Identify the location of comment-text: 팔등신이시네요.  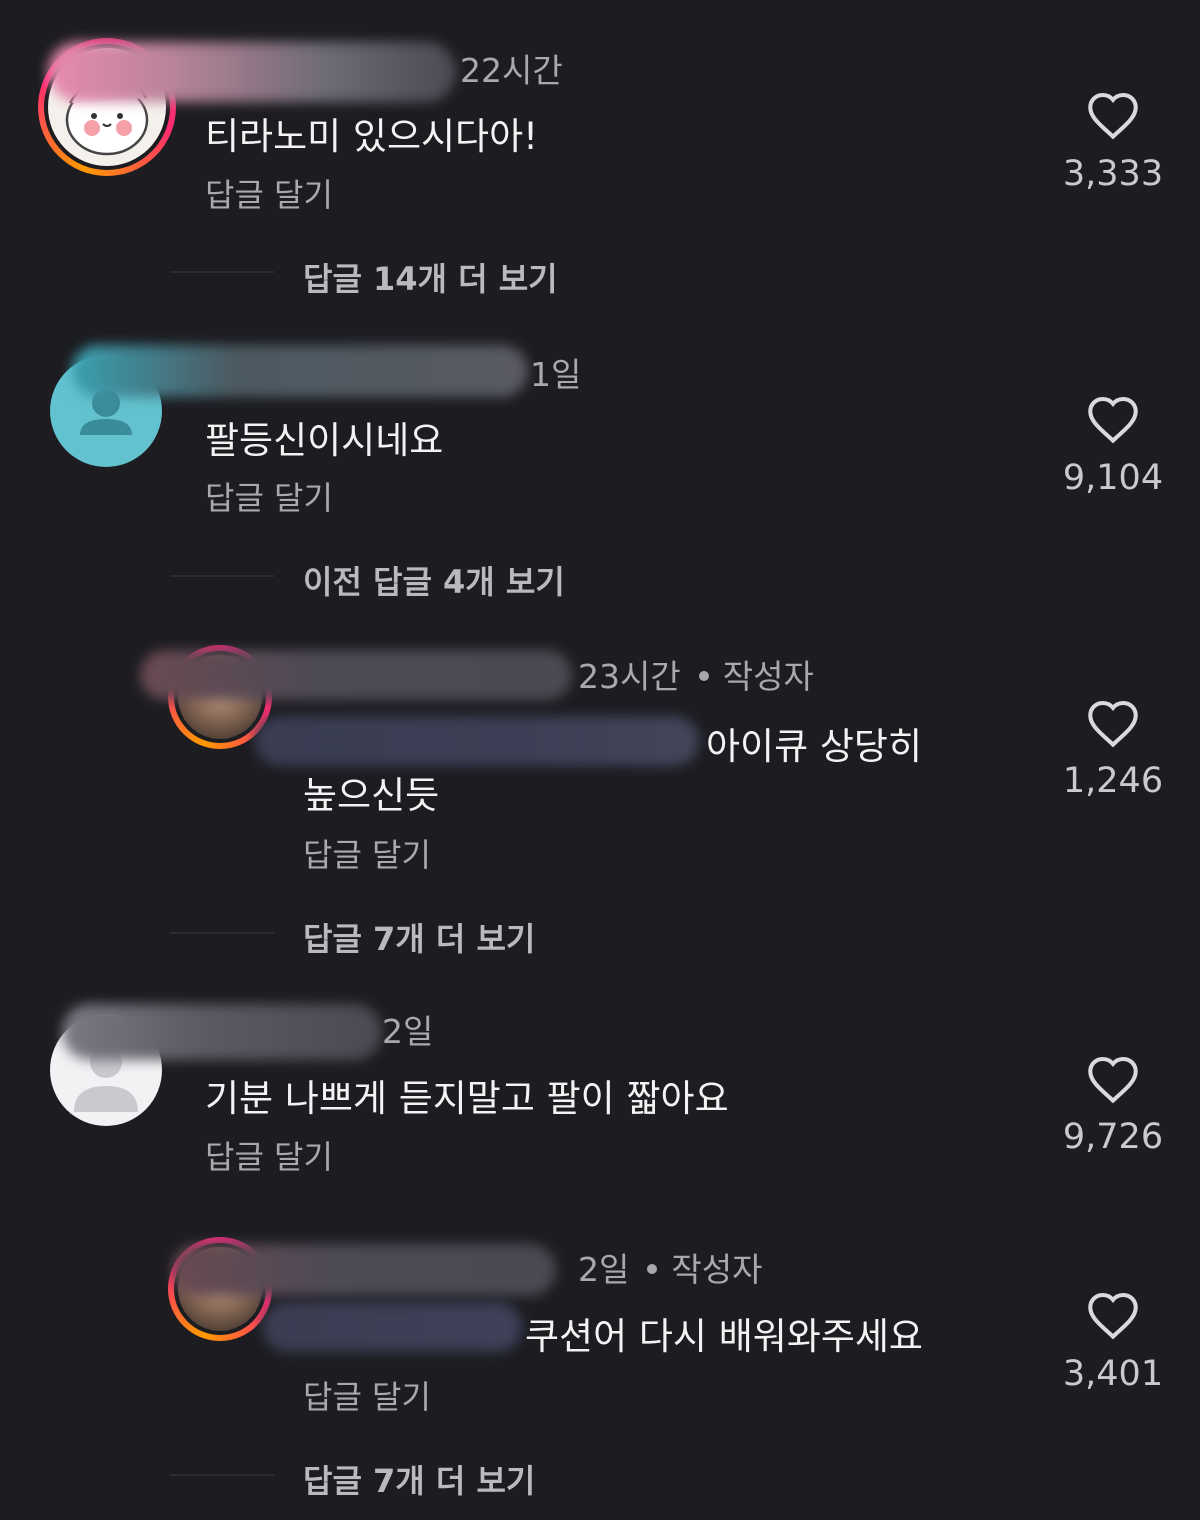
(324, 440).